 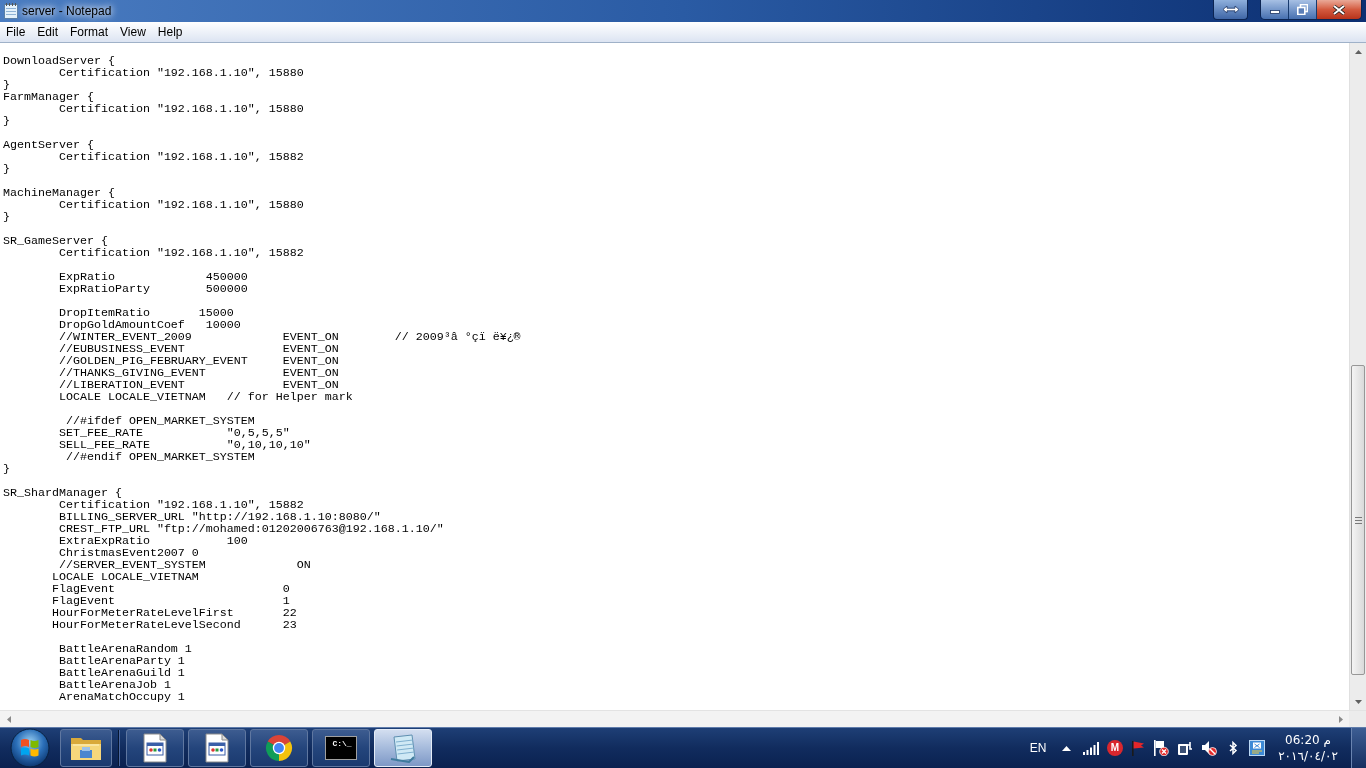 I want to click on code-line: DropItemRatio 15000, so click(x=146, y=313).